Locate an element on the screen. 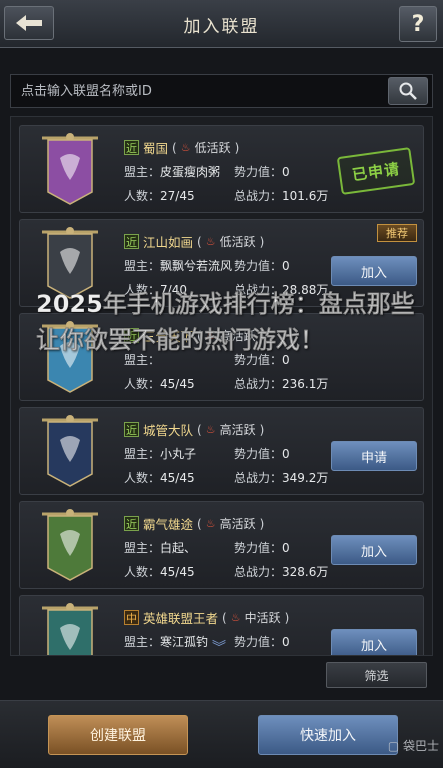  site-logo: ▢ 袋巴士 is located at coordinates (413, 745).